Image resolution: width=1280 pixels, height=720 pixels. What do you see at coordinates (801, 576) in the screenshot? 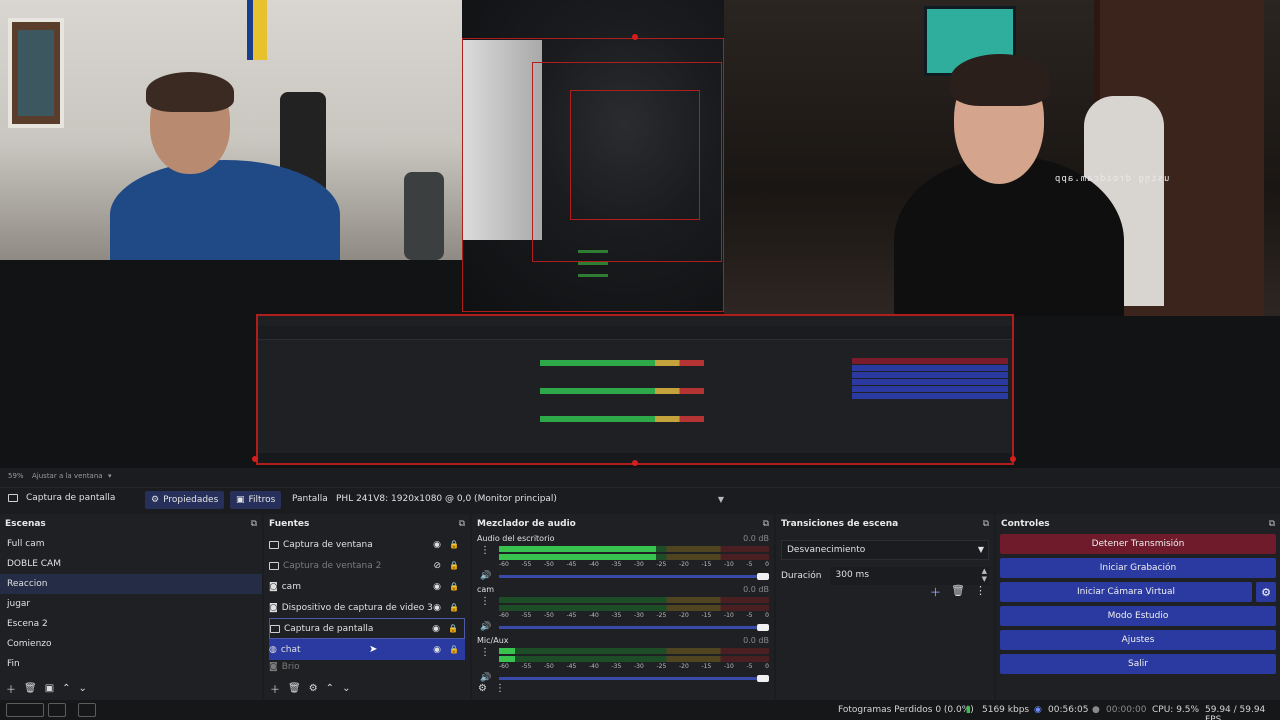
I see `duration-label: Duración` at bounding box center [801, 576].